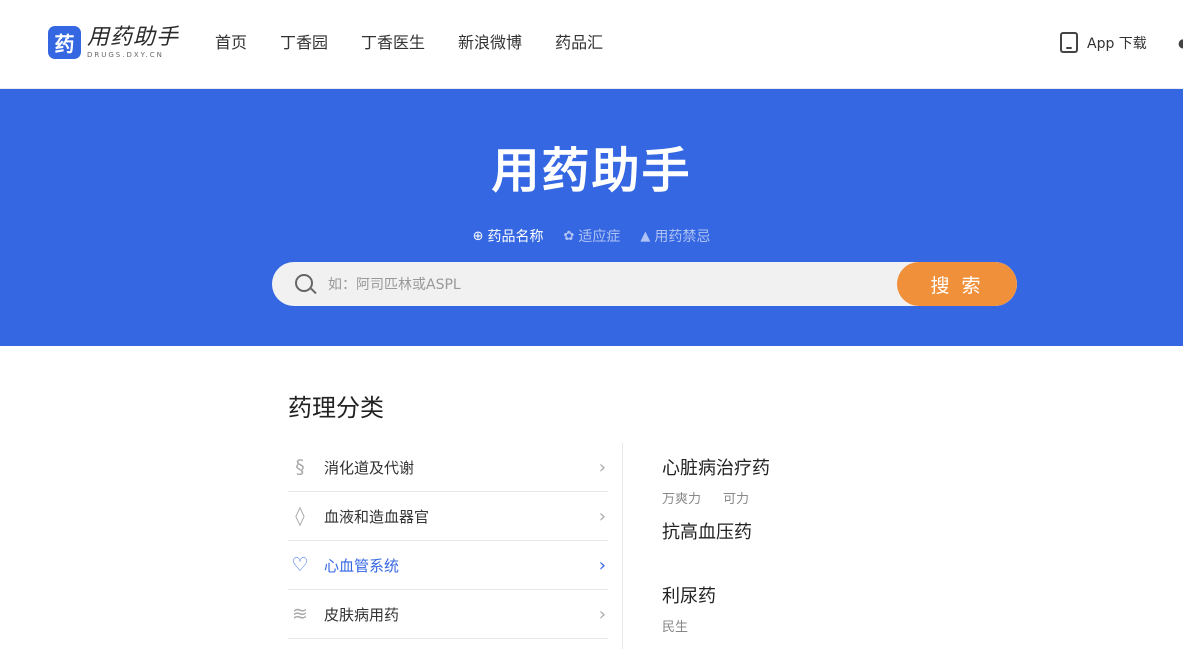 Image resolution: width=1183 pixels, height=649 pixels. Describe the element at coordinates (515, 237) in the screenshot. I see `tab-label: 药品名称` at that location.